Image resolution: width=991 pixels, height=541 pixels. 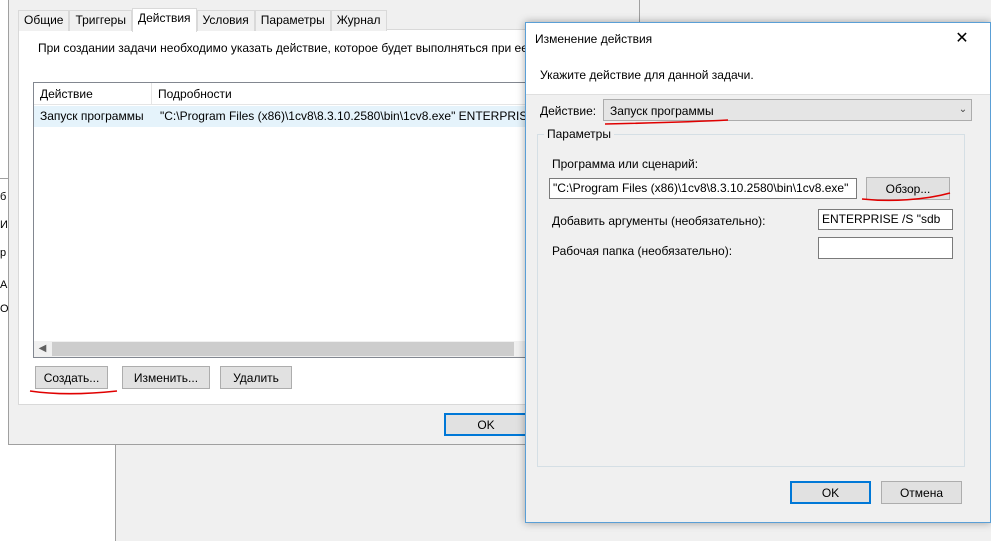 What do you see at coordinates (73, 392) in the screenshot?
I see `underline-create-button` at bounding box center [73, 392].